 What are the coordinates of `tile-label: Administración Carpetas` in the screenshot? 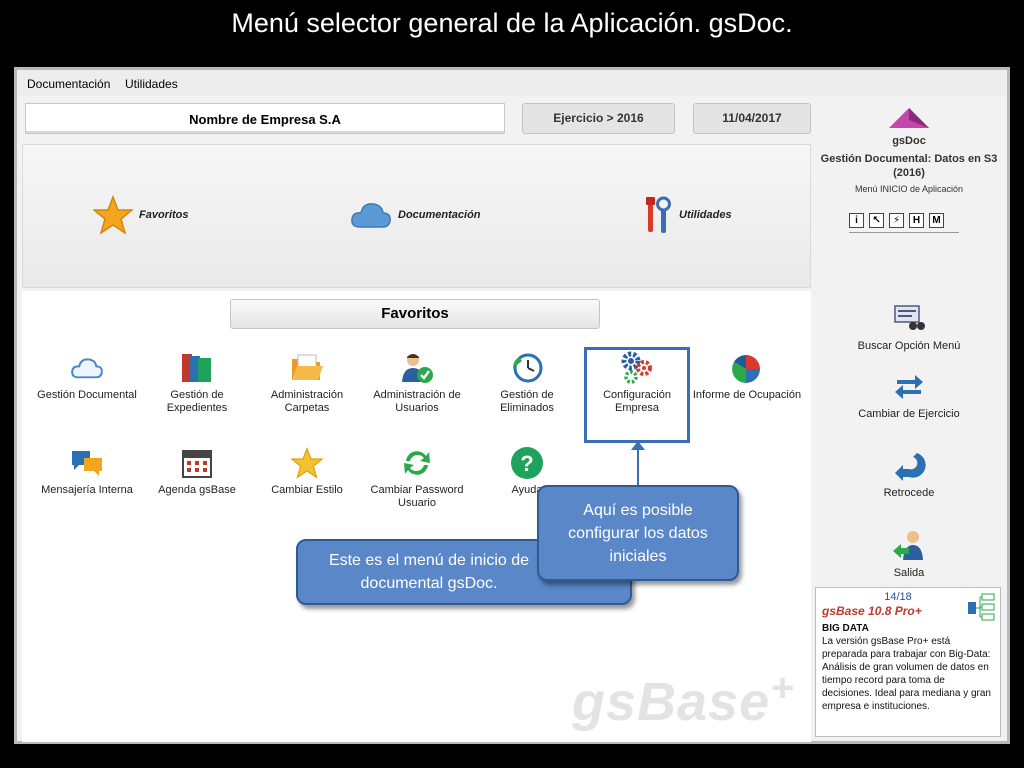 It's located at (307, 401).